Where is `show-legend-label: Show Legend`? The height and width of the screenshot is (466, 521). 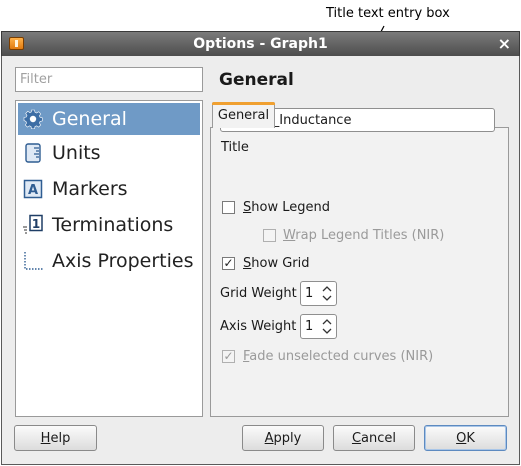
show-legend-label: Show Legend is located at coordinates (286, 207).